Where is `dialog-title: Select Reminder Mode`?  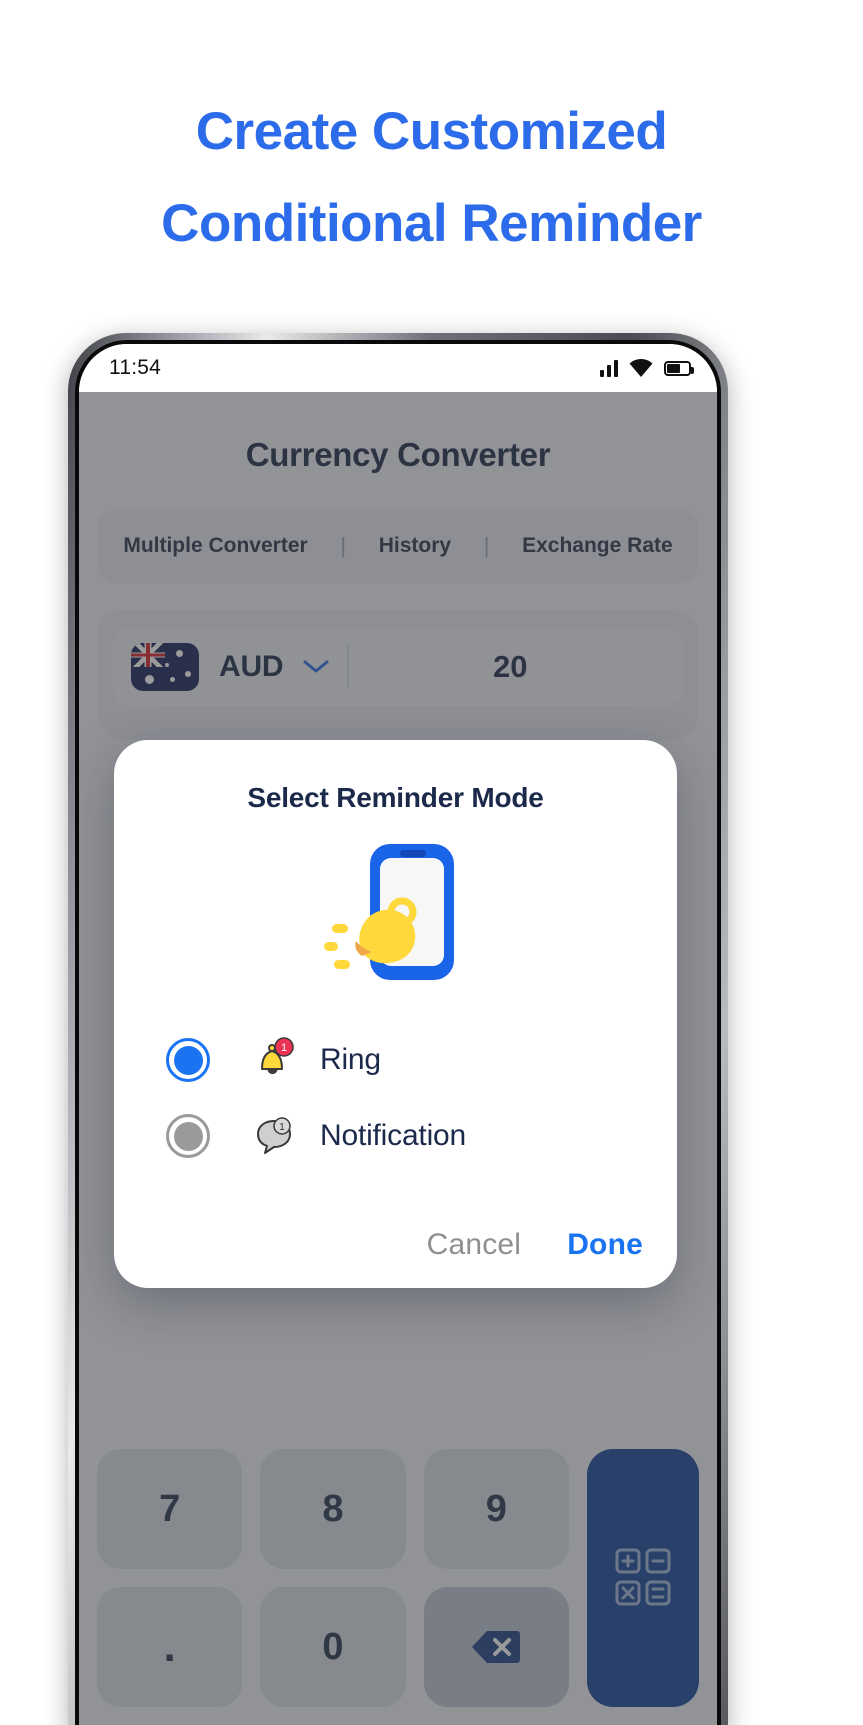 dialog-title: Select Reminder Mode is located at coordinates (395, 797).